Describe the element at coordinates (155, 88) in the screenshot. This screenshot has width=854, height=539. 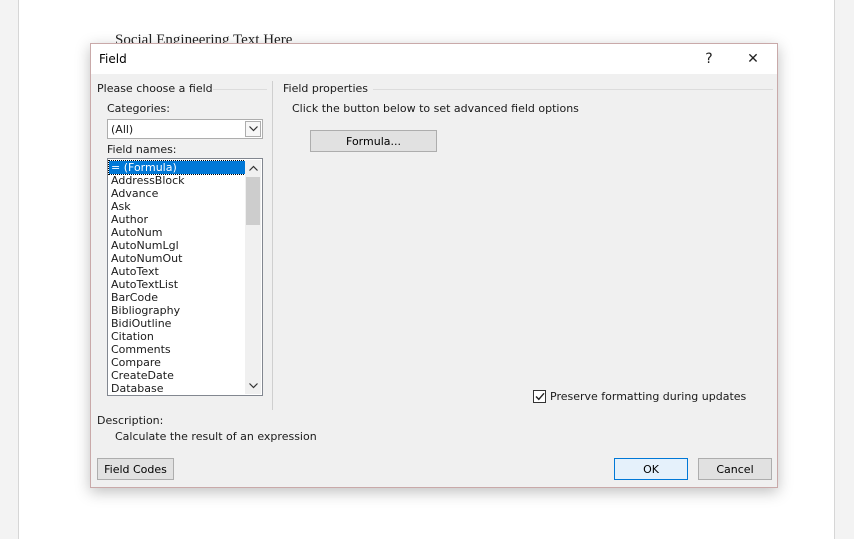
I see `choose-field-heading: Please choose a field` at that location.